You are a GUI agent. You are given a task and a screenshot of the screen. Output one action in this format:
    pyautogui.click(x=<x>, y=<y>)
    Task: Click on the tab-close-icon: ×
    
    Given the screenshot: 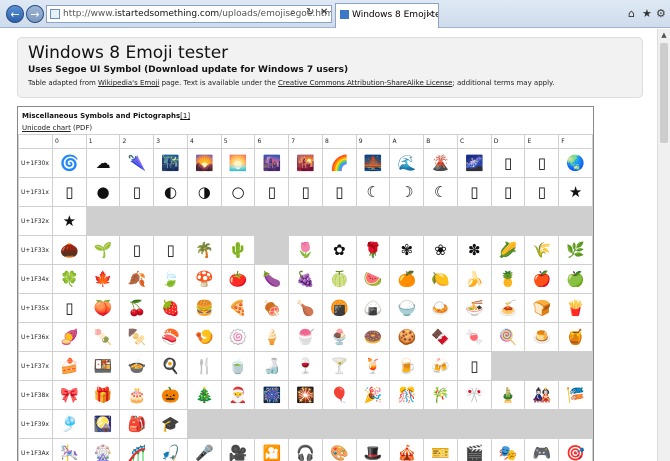 What is the action you would take?
    pyautogui.click(x=430, y=15)
    